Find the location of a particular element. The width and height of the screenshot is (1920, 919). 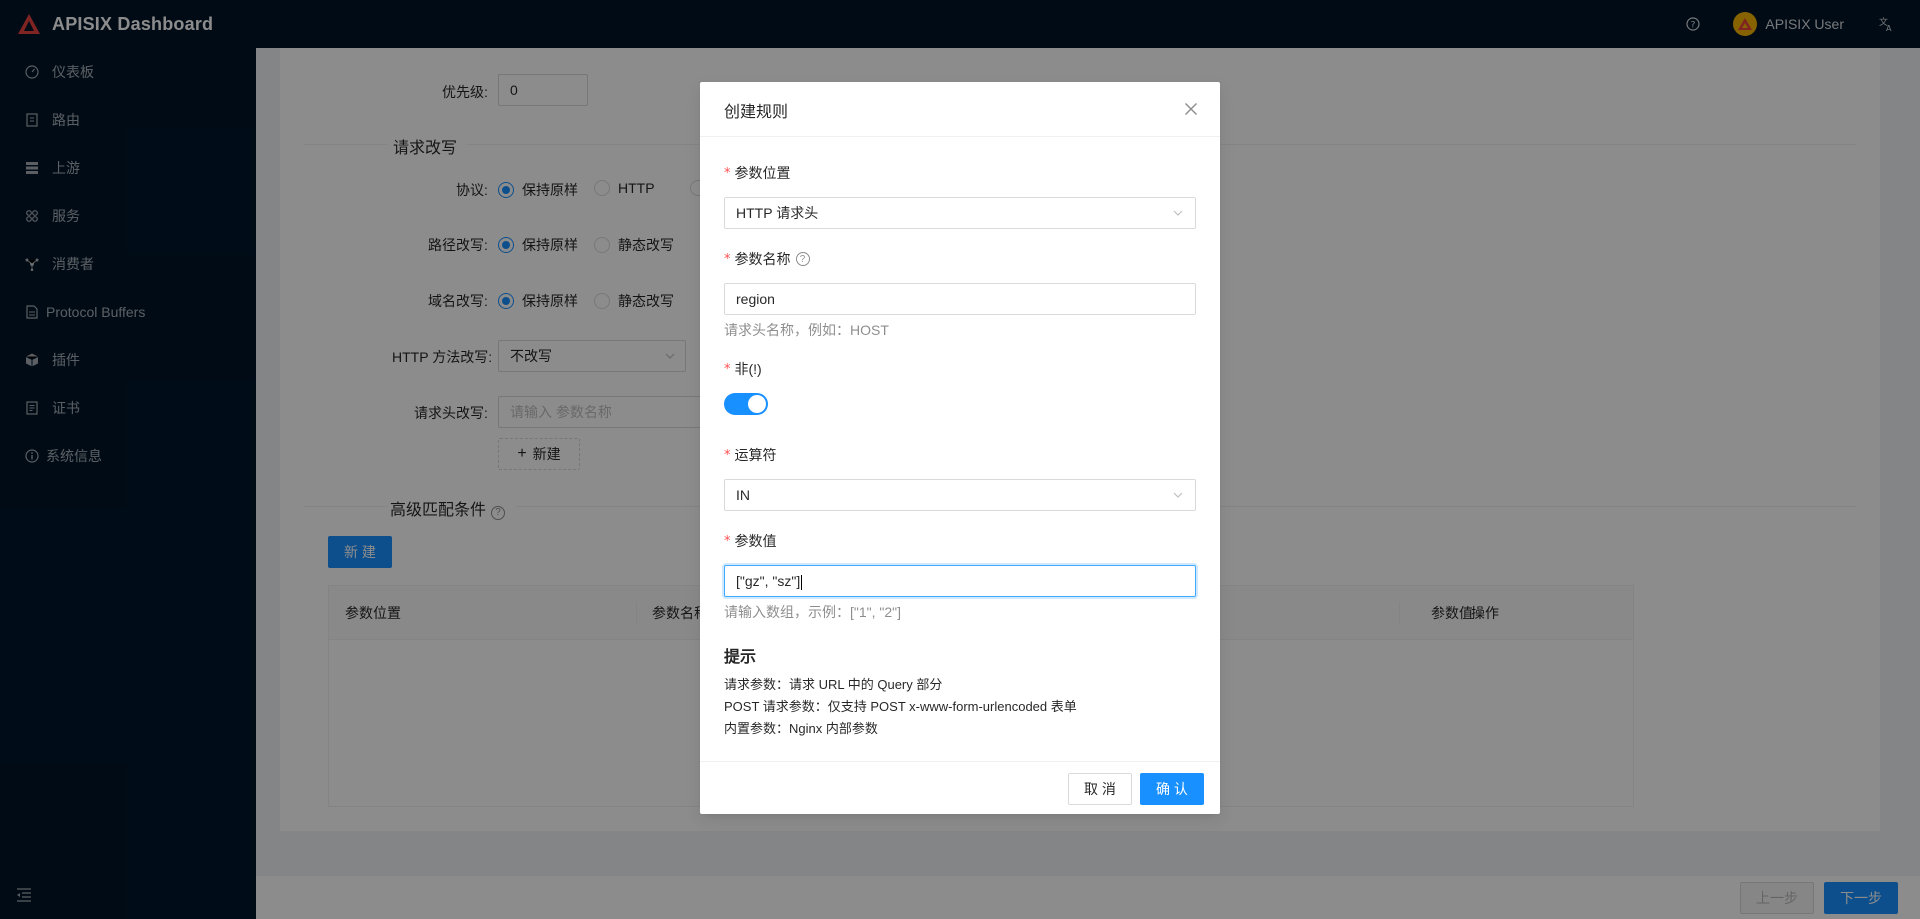

param-name-help: 请求头名称，例如：HOST is located at coordinates (806, 330).